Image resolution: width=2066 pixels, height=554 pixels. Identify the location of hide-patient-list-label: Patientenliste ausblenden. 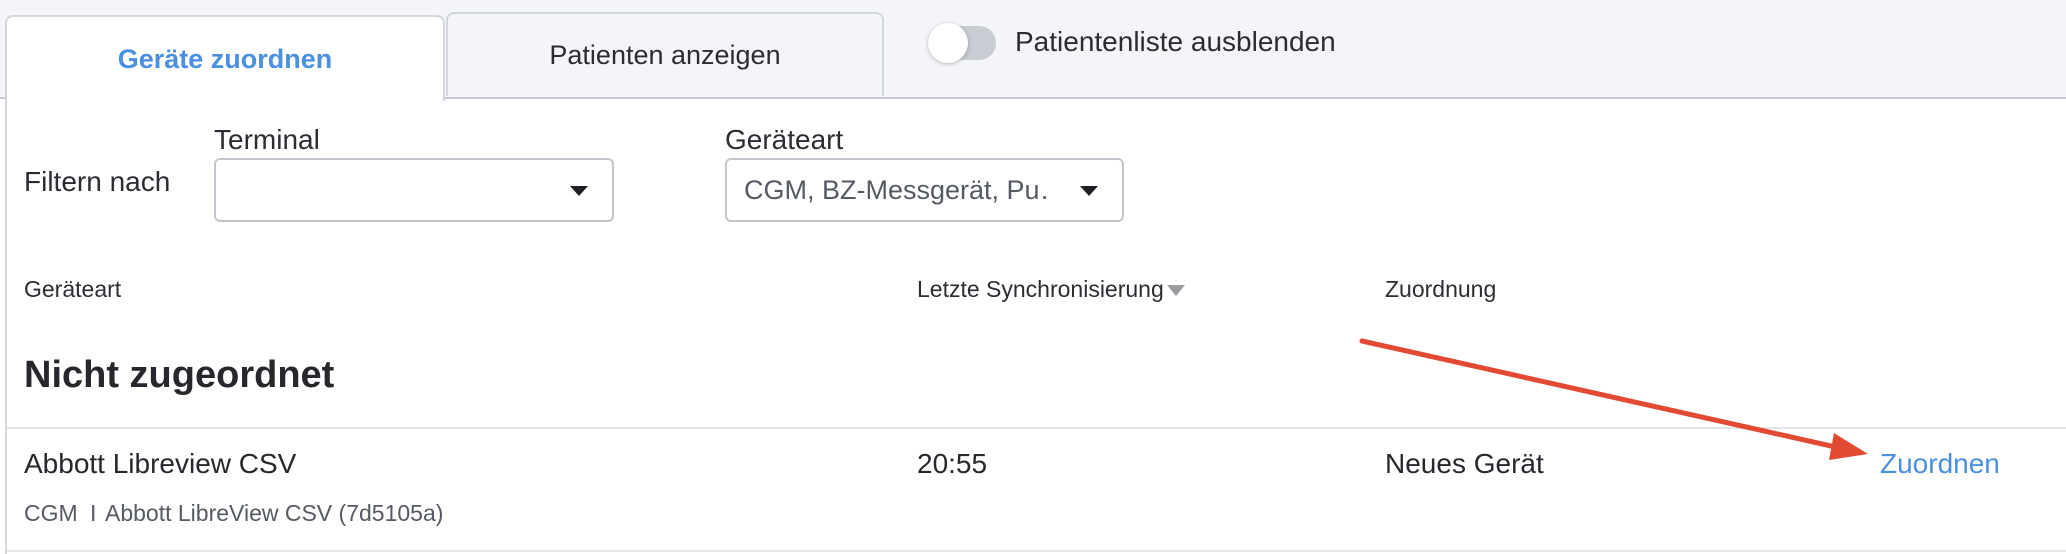
(1175, 41).